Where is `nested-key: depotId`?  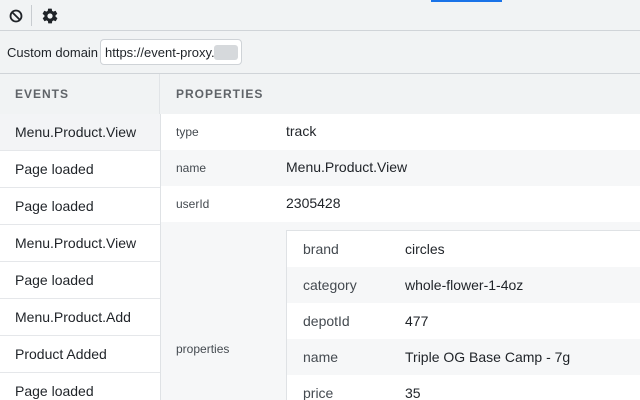 nested-key: depotId is located at coordinates (326, 321).